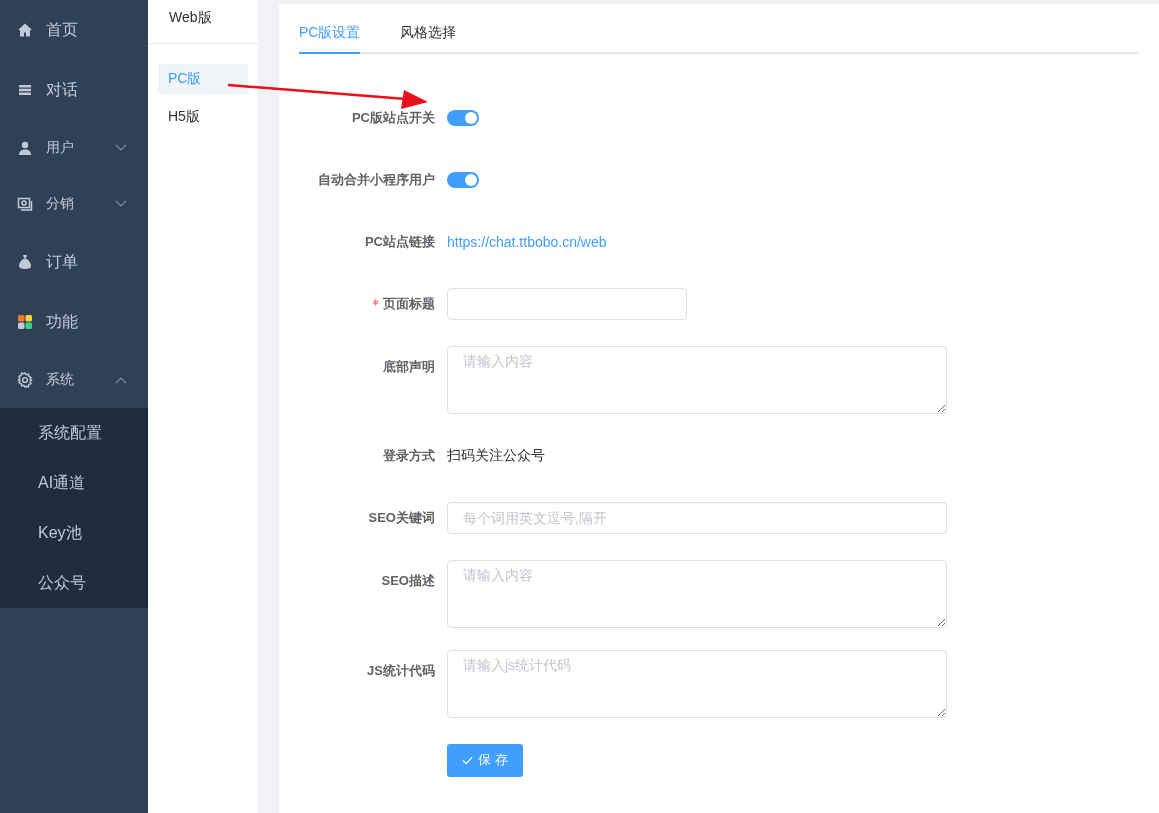 Image resolution: width=1159 pixels, height=813 pixels. Describe the element at coordinates (74, 483) in the screenshot. I see `submenu-item: AI通道` at that location.